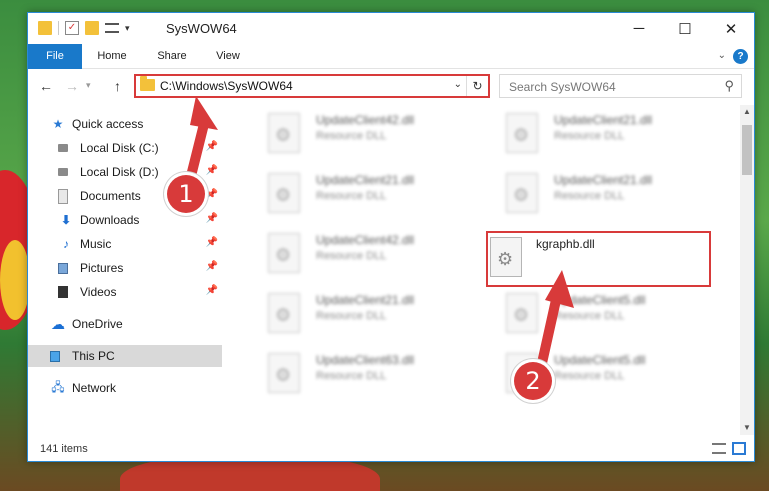 The height and width of the screenshot is (491, 769). What do you see at coordinates (186, 194) in the screenshot?
I see `callout-step-1: 1` at bounding box center [186, 194].